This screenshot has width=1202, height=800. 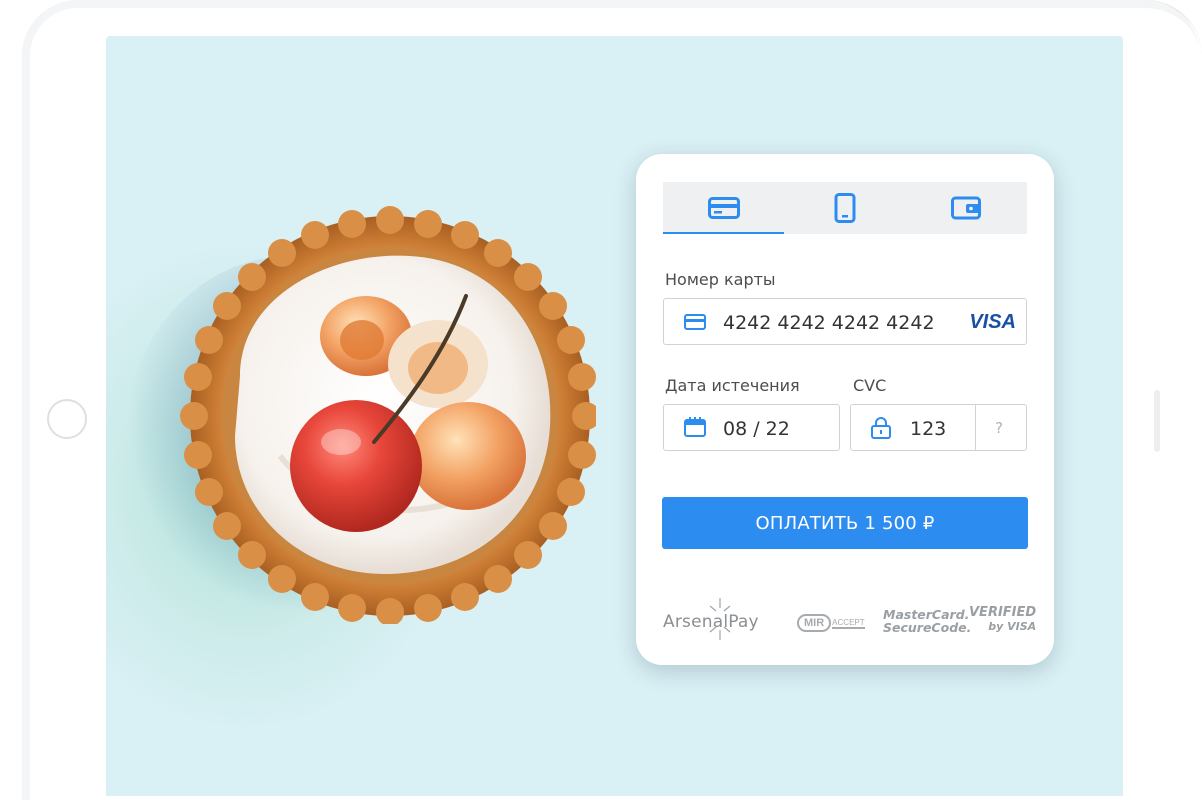 What do you see at coordinates (67, 419) in the screenshot?
I see `home-button` at bounding box center [67, 419].